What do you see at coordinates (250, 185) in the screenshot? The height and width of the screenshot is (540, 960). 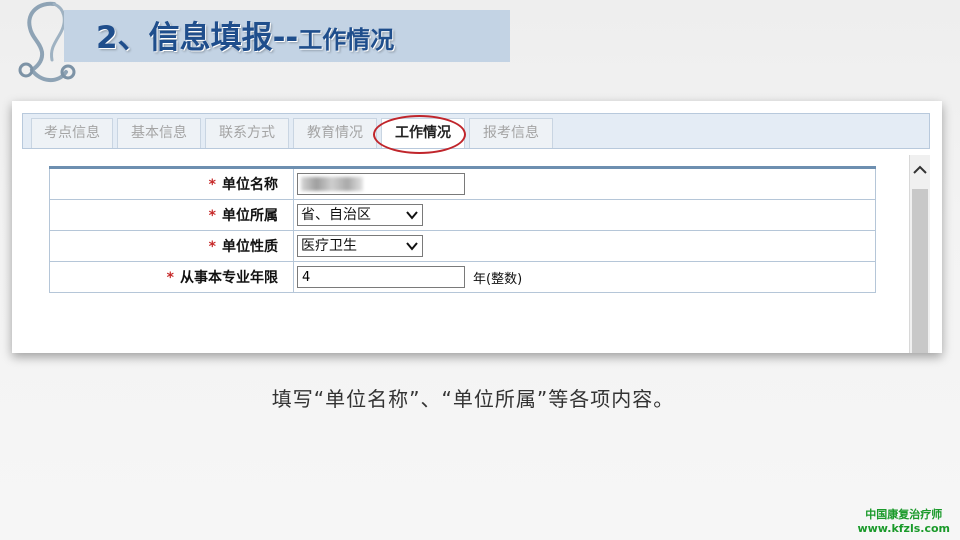 I see `label-unit-name: 单位名称` at bounding box center [250, 185].